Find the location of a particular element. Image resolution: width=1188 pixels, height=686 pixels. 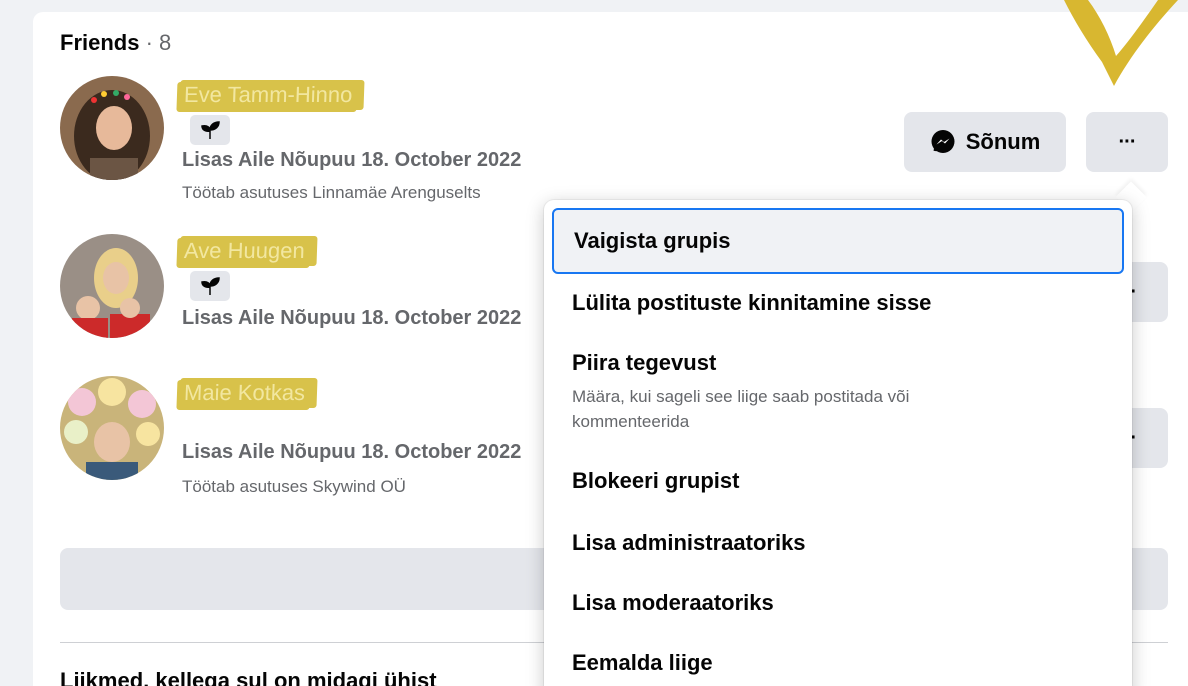

section-title-label: Friends is located at coordinates (100, 42).